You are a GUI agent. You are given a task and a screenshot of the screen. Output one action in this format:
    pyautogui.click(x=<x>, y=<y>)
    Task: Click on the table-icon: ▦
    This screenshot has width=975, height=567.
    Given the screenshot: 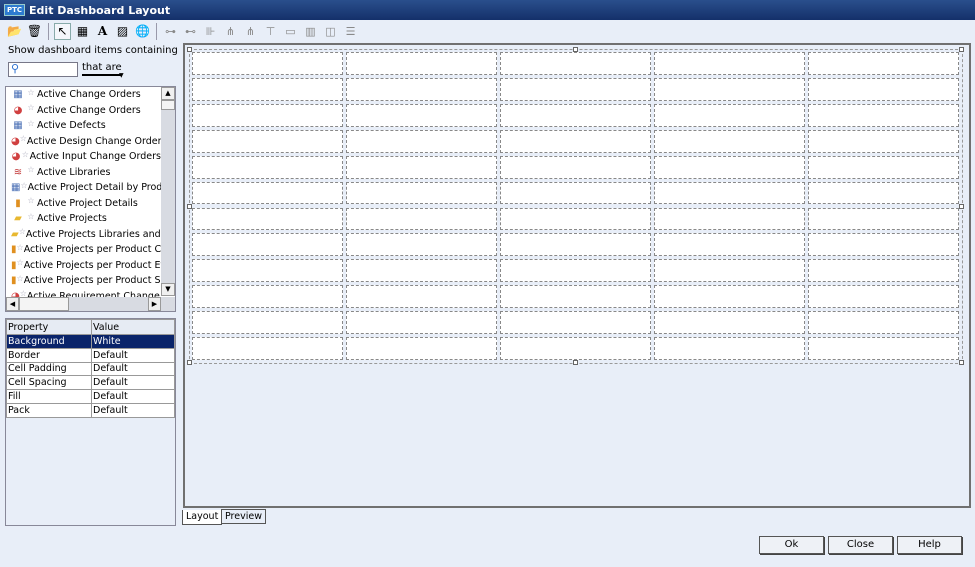 What is the action you would take?
    pyautogui.click(x=82, y=31)
    